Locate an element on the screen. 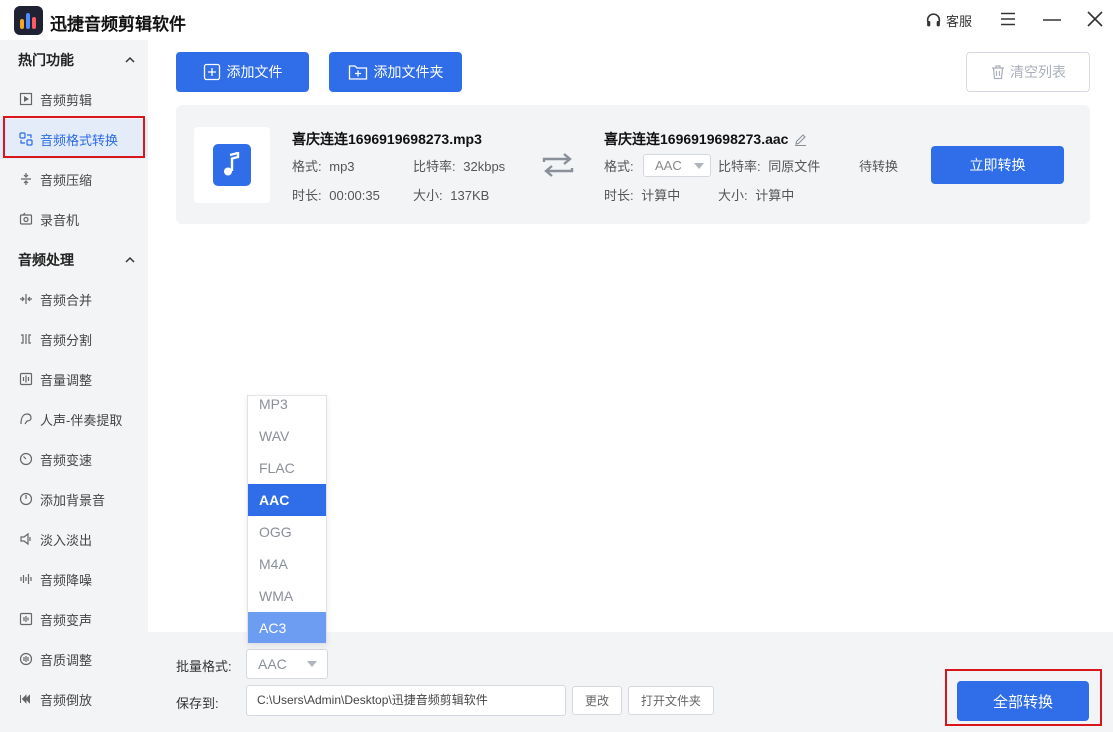  status-text: 待转换 is located at coordinates (879, 166).